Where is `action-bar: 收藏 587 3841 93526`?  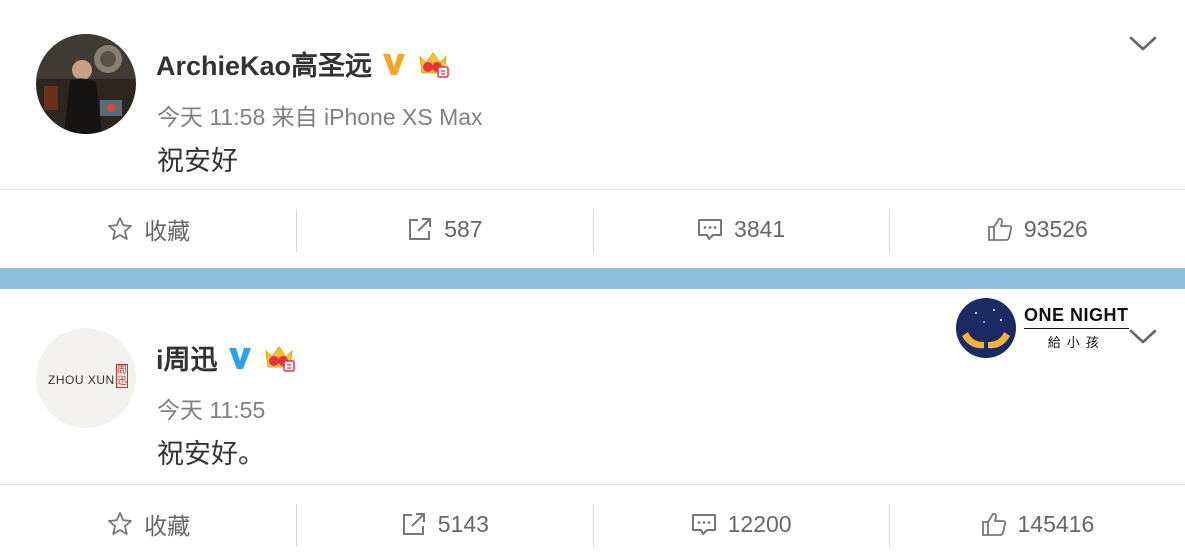 action-bar: 收藏 587 3841 93526 is located at coordinates (592, 228).